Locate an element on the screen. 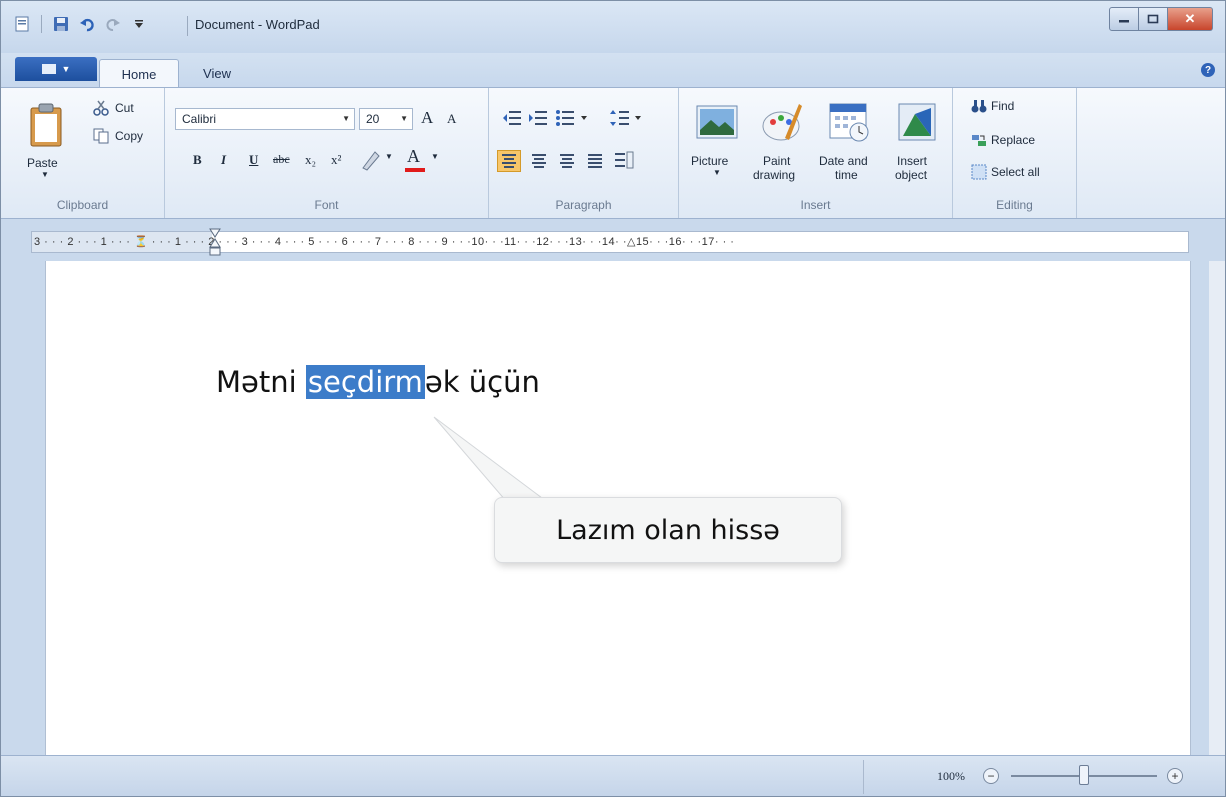 The height and width of the screenshot is (799, 1228). window-title: Document - WordPad is located at coordinates (257, 24).